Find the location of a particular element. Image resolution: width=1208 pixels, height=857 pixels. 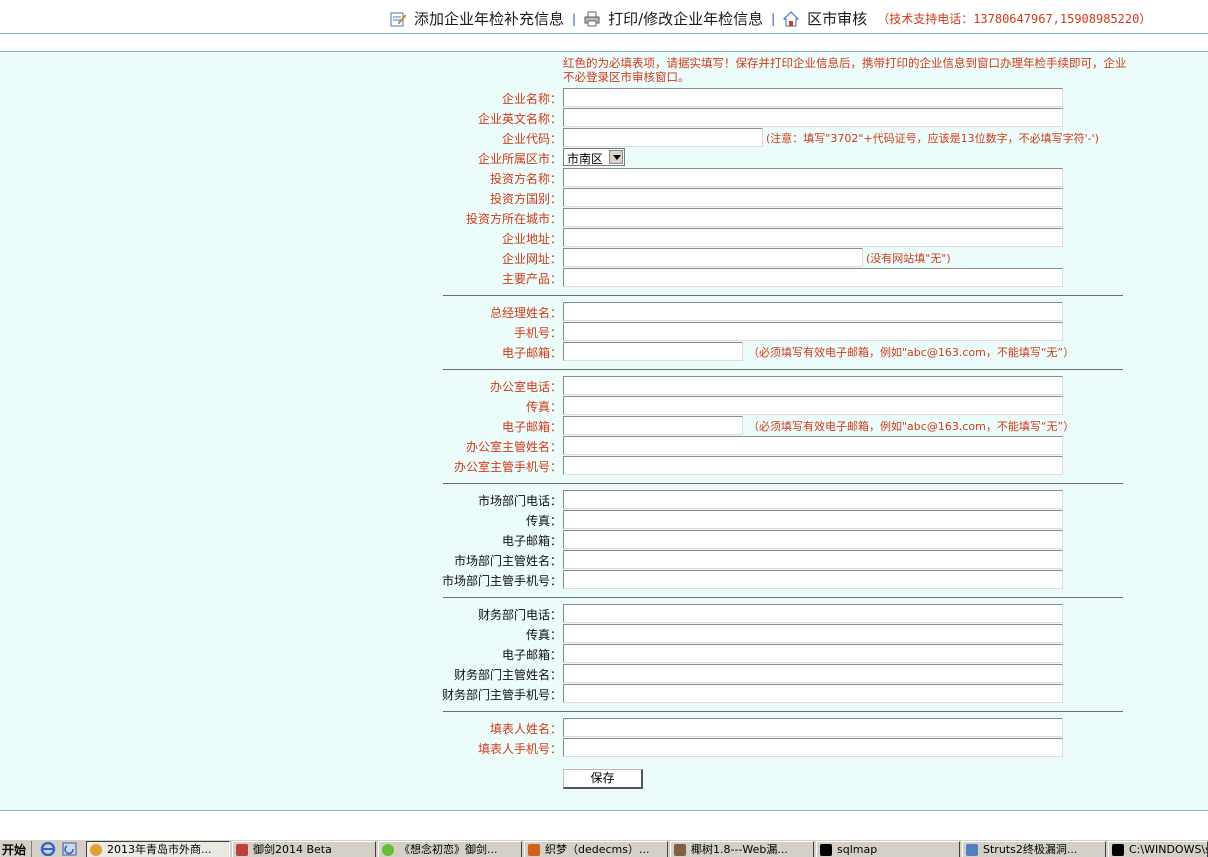

form-row-finance-phone: 财务部门电话： is located at coordinates (604, 614).